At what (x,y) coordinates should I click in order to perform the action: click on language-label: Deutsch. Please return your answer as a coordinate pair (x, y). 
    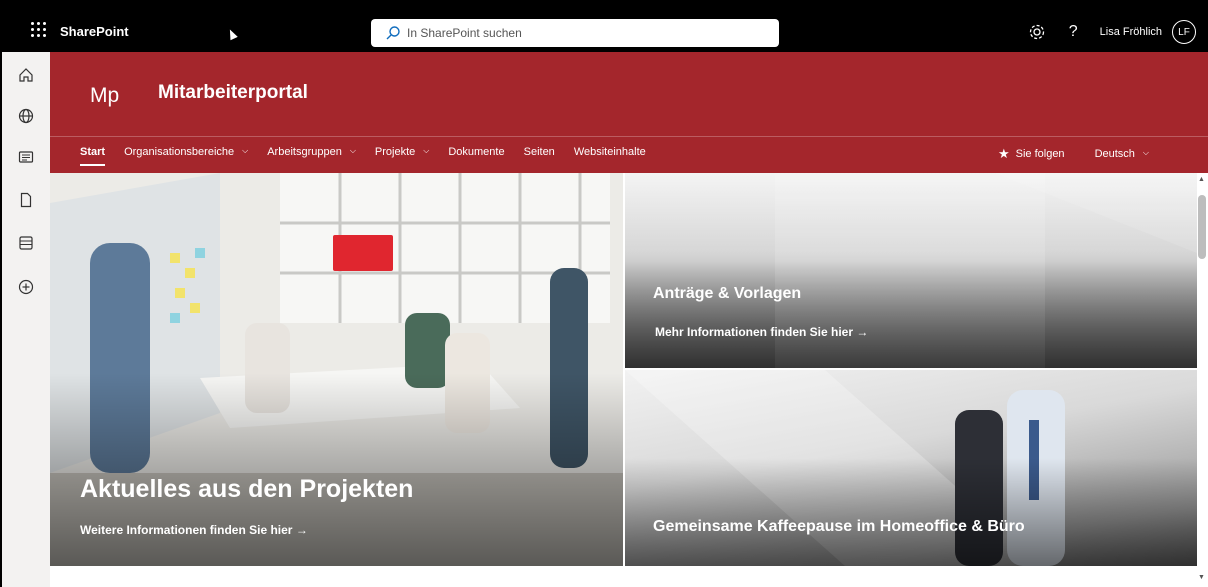
    Looking at the image, I should click on (1114, 154).